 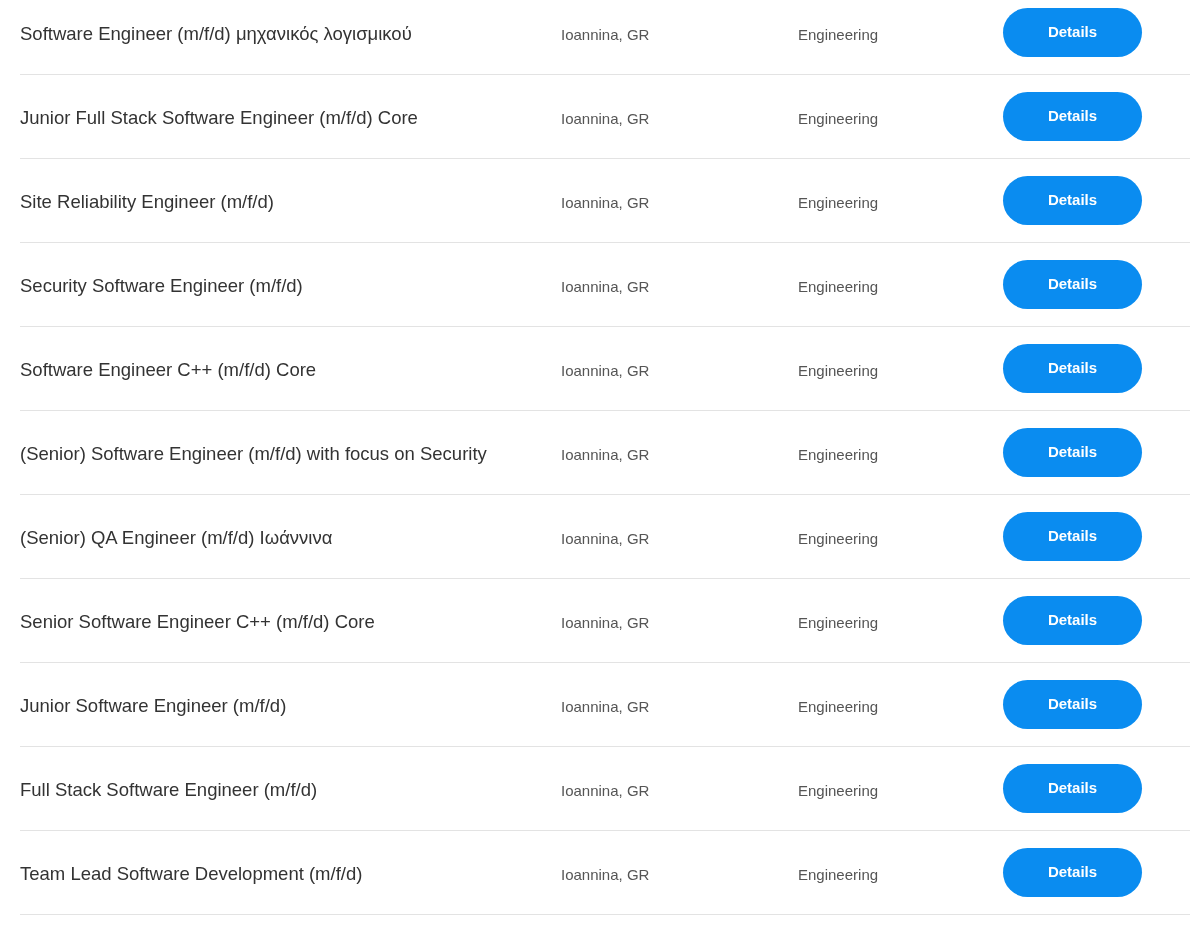 What do you see at coordinates (177, 538) in the screenshot?
I see `job-title: (Senior) QA Engineer (m/f/d) Ιωάννινα` at bounding box center [177, 538].